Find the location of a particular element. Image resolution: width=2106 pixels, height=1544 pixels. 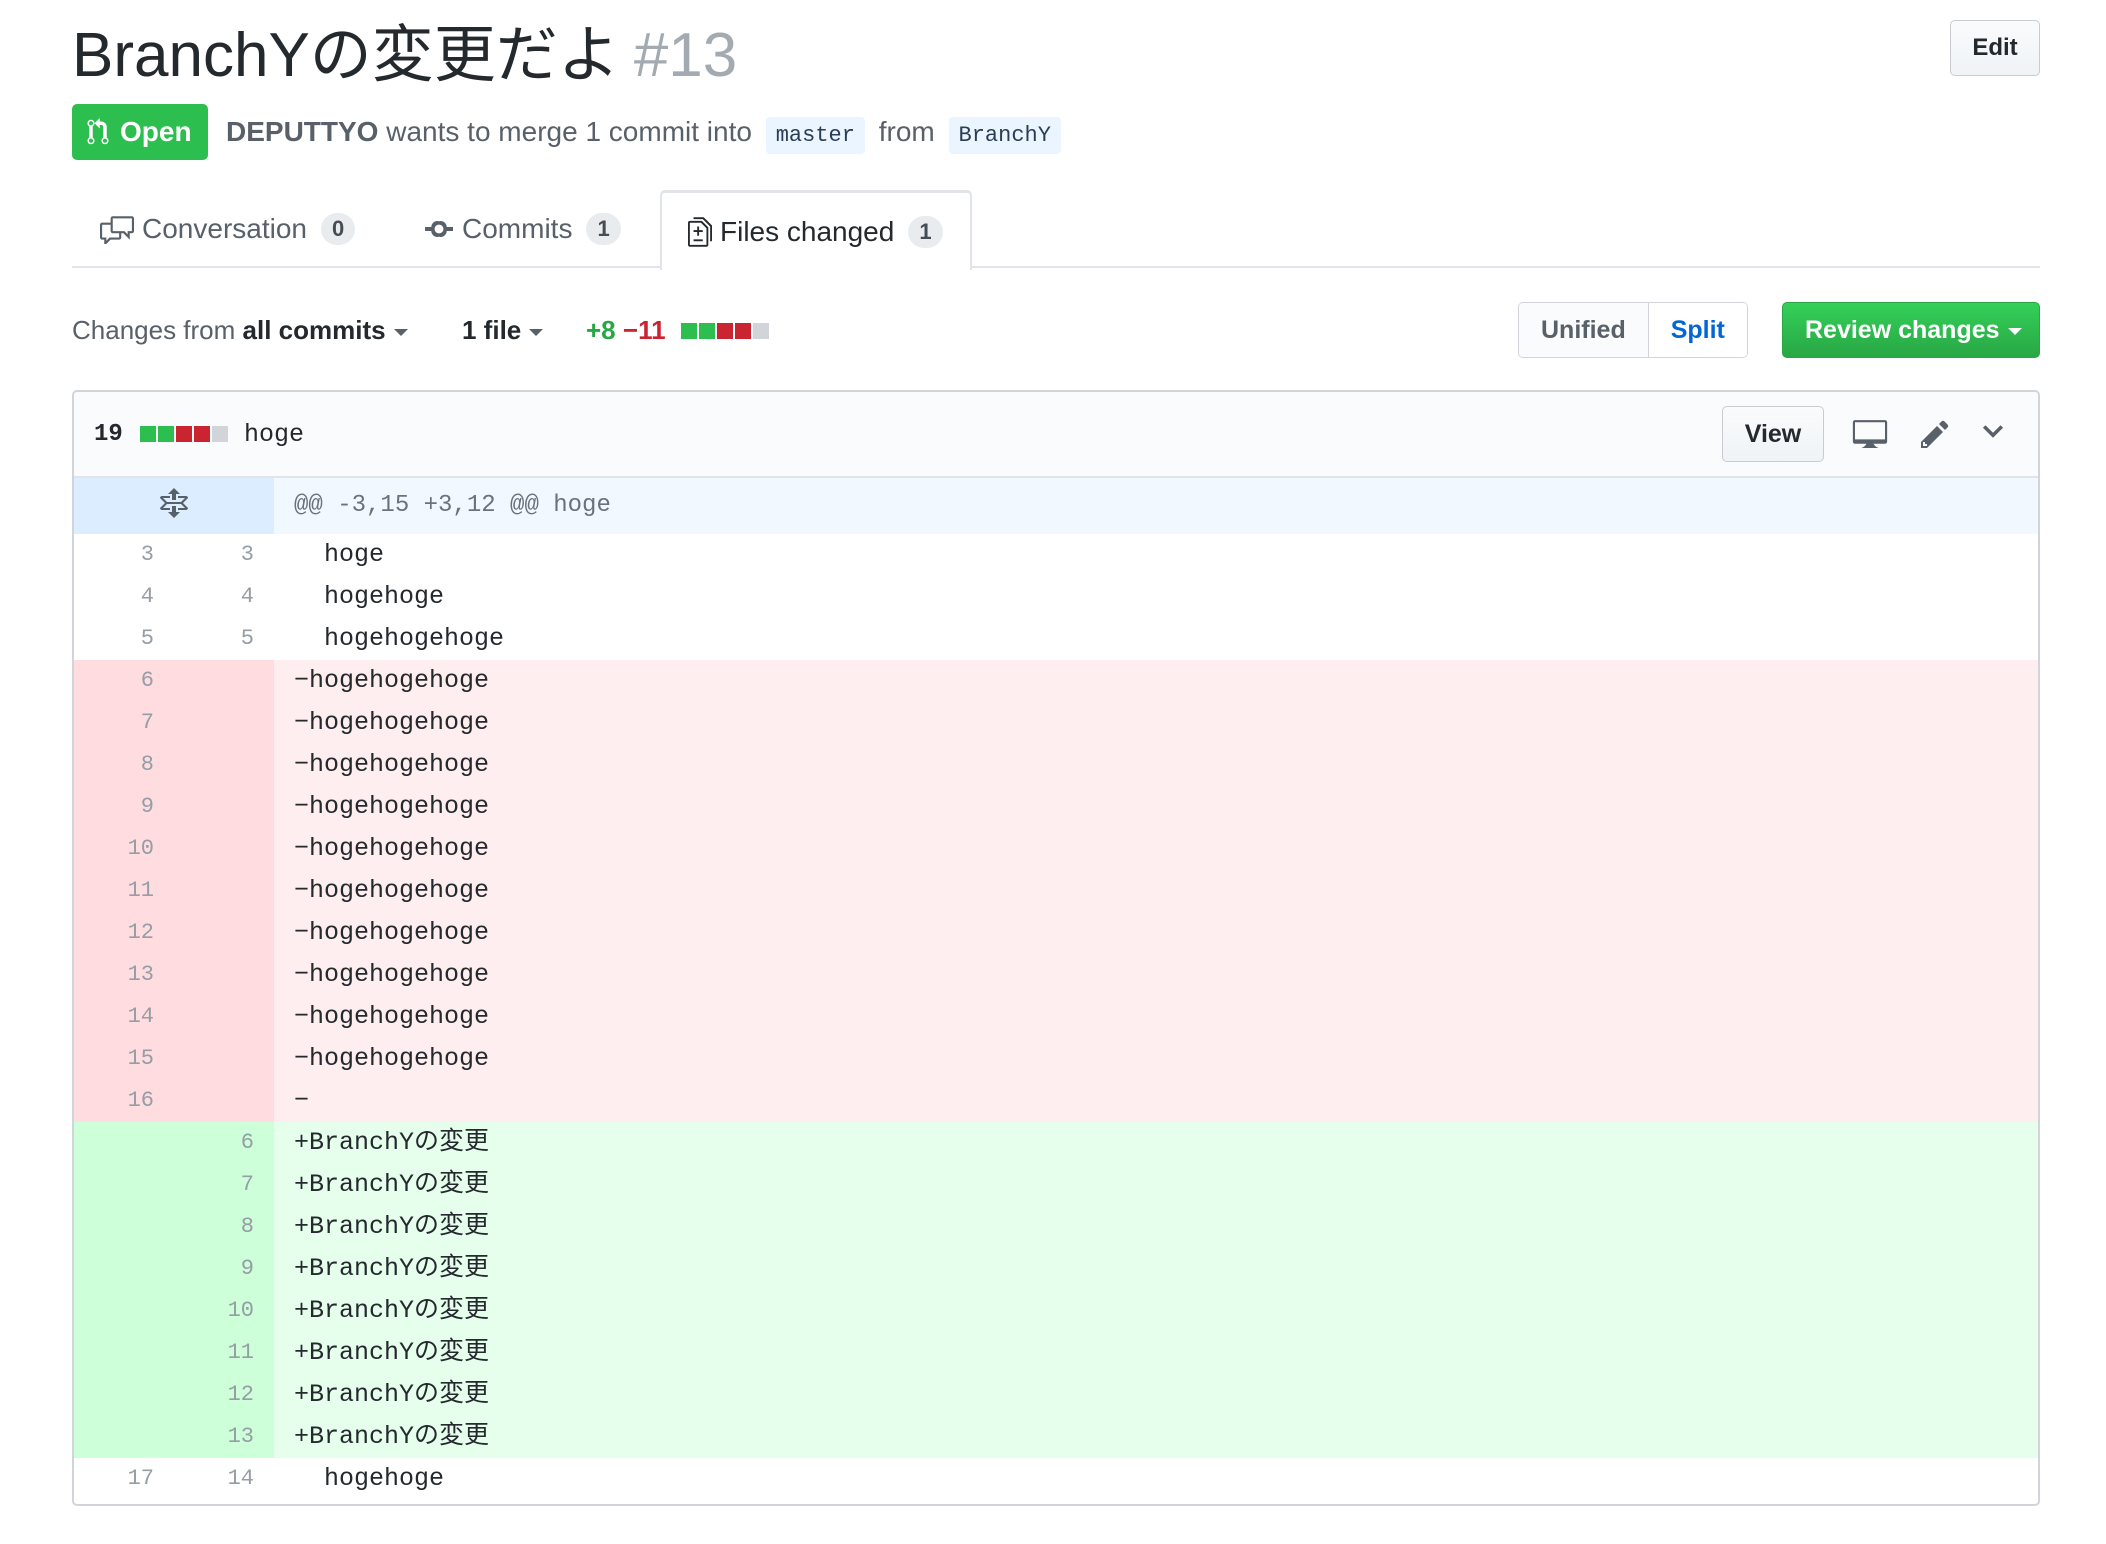

diff-line-deletion: 16 − is located at coordinates (1056, 1101).